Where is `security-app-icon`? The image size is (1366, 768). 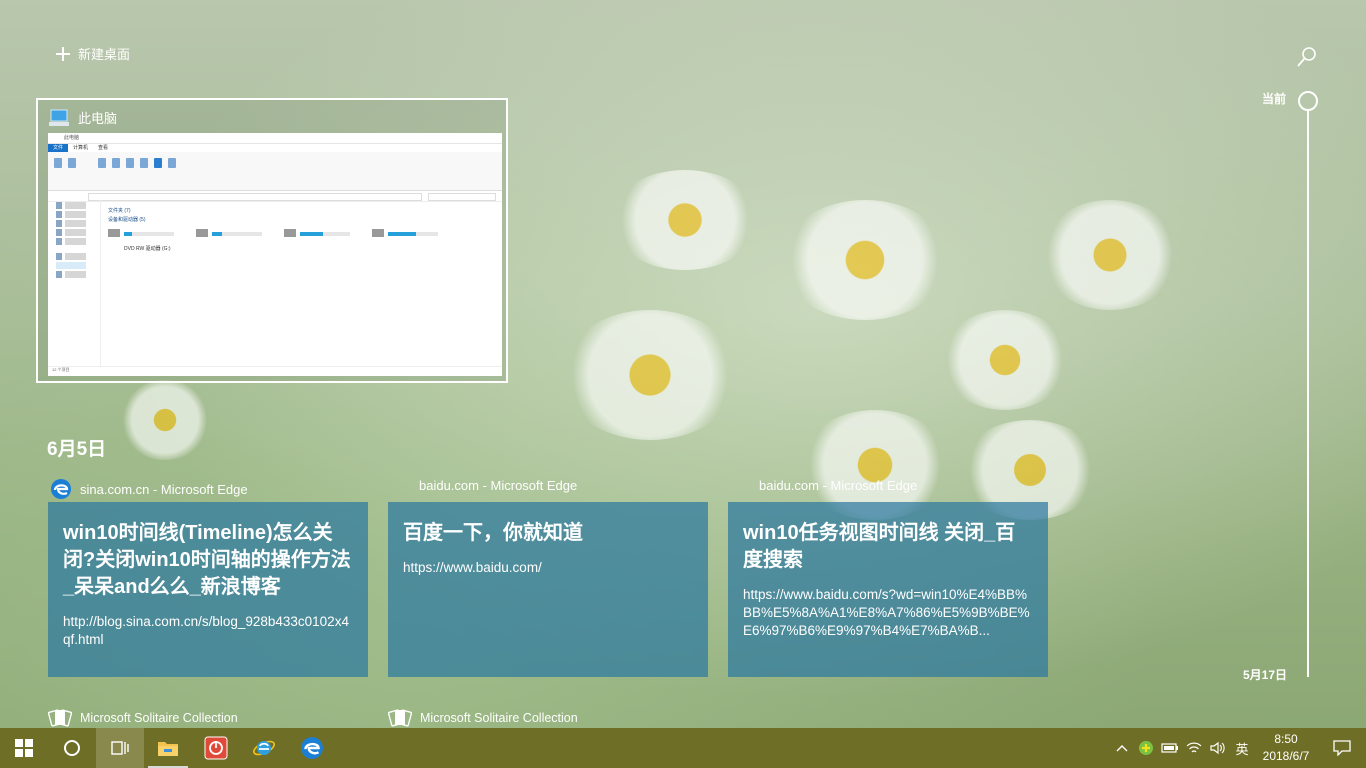
security-app-icon is located at coordinates (1146, 748).